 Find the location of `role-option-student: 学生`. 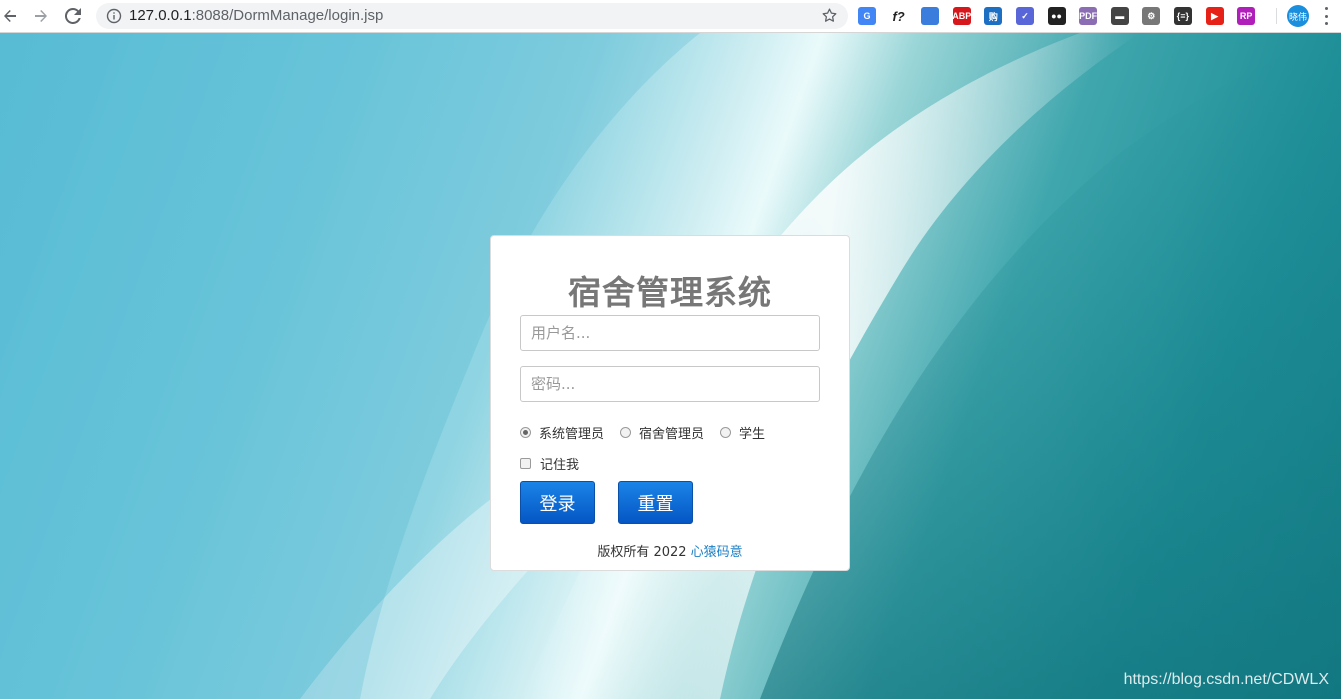

role-option-student: 学生 is located at coordinates (742, 432).